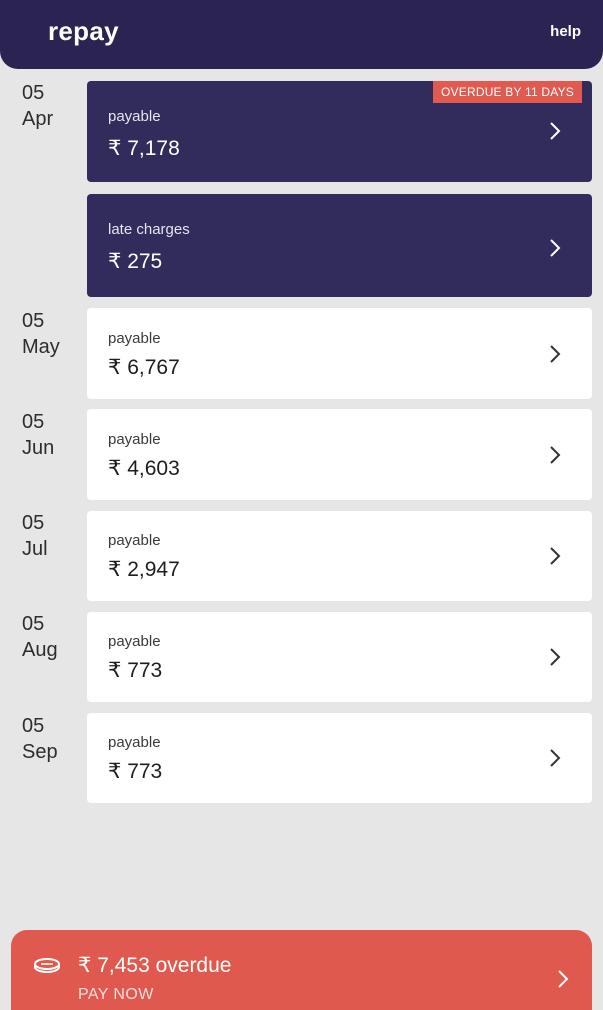 The image size is (603, 1010). What do you see at coordinates (40, 650) in the screenshot?
I see `date-month: Aug` at bounding box center [40, 650].